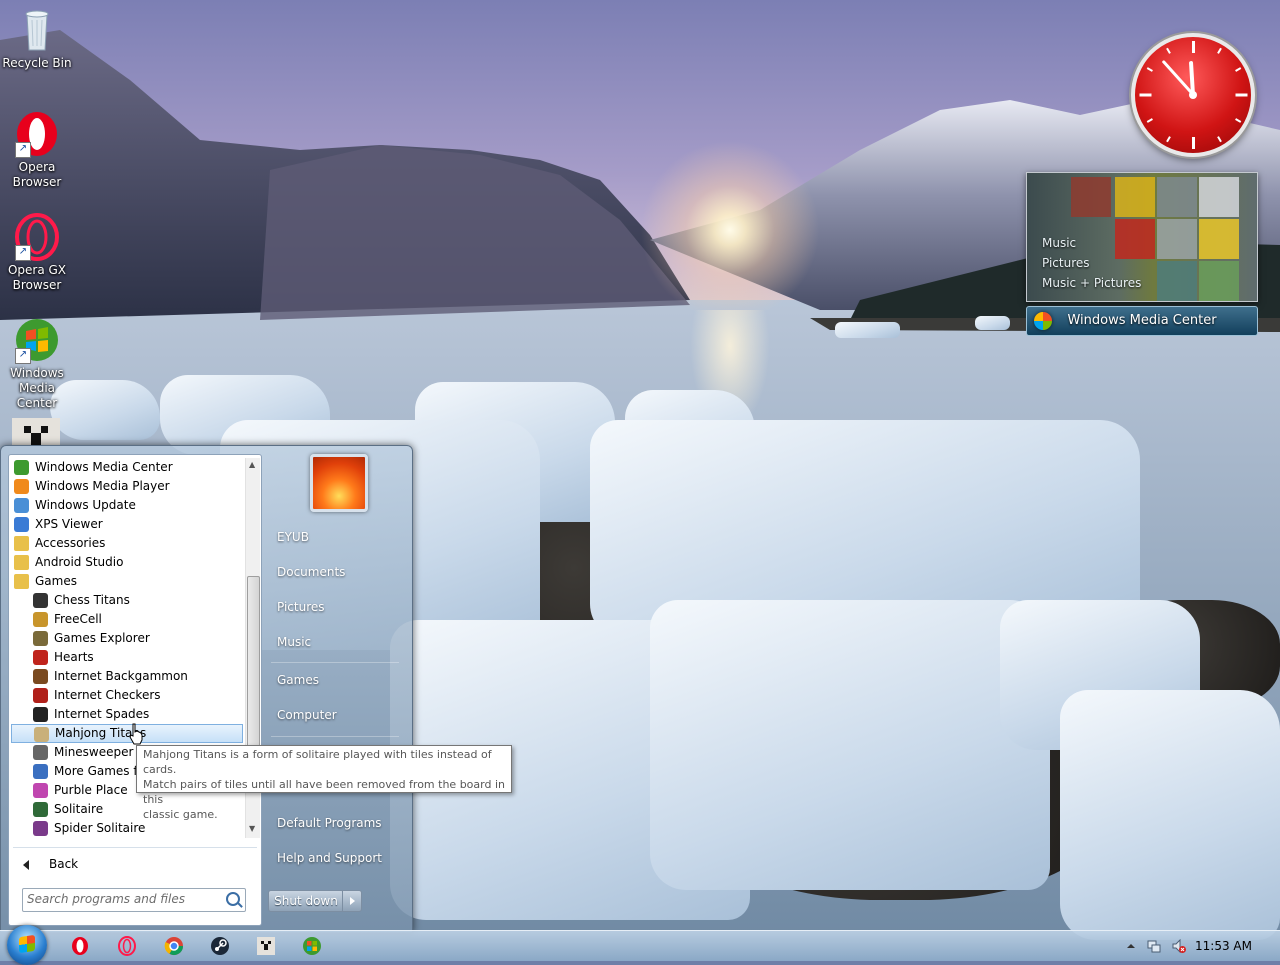  What do you see at coordinates (37, 30) in the screenshot?
I see `recycle-bin-icon` at bounding box center [37, 30].